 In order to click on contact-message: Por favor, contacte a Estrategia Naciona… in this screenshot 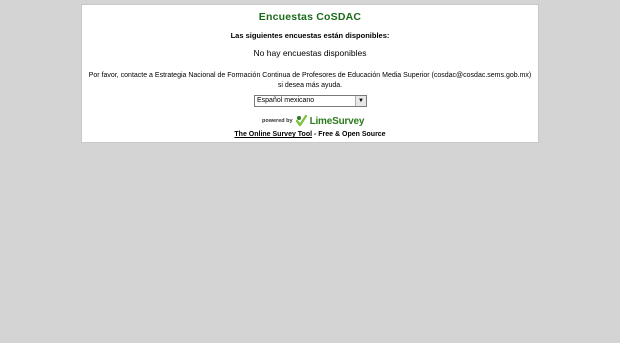, I will do `click(310, 80)`.